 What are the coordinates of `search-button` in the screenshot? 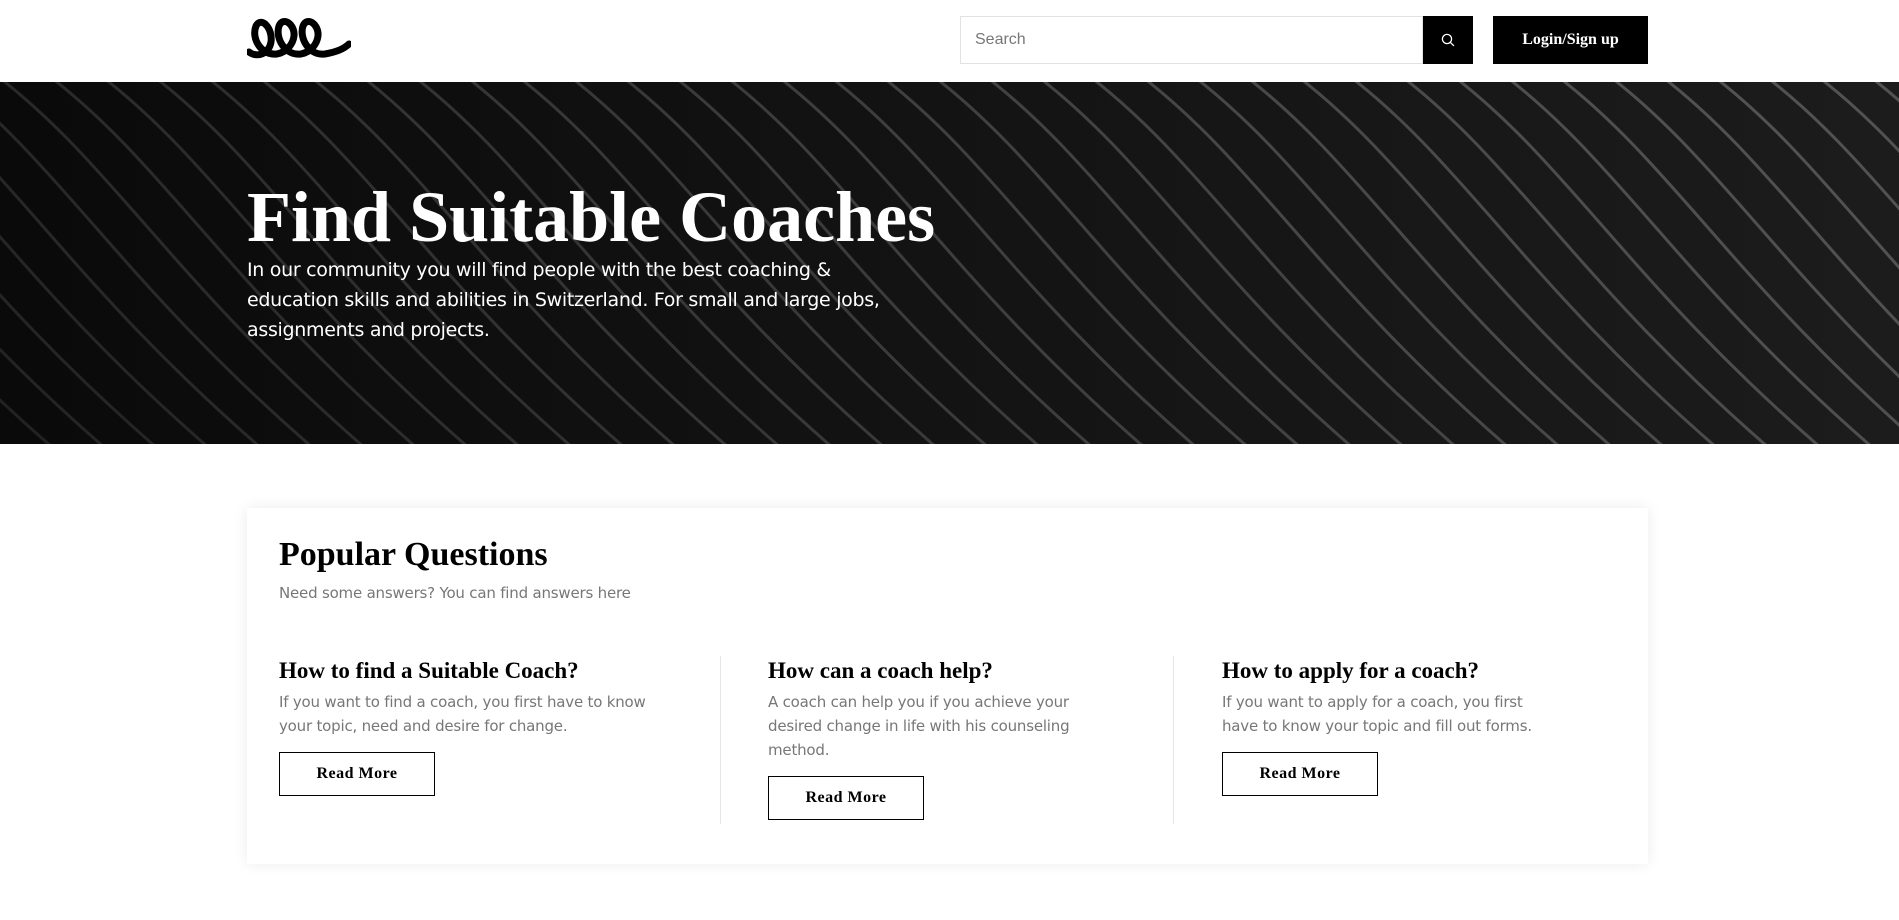 It's located at (1448, 40).